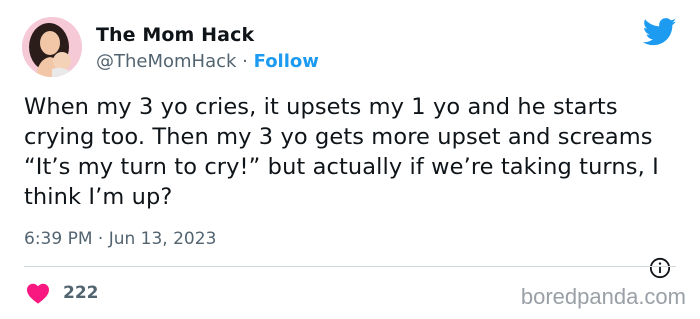 This screenshot has height=319, width=700. Describe the element at coordinates (660, 268) in the screenshot. I see `info-icon` at that location.